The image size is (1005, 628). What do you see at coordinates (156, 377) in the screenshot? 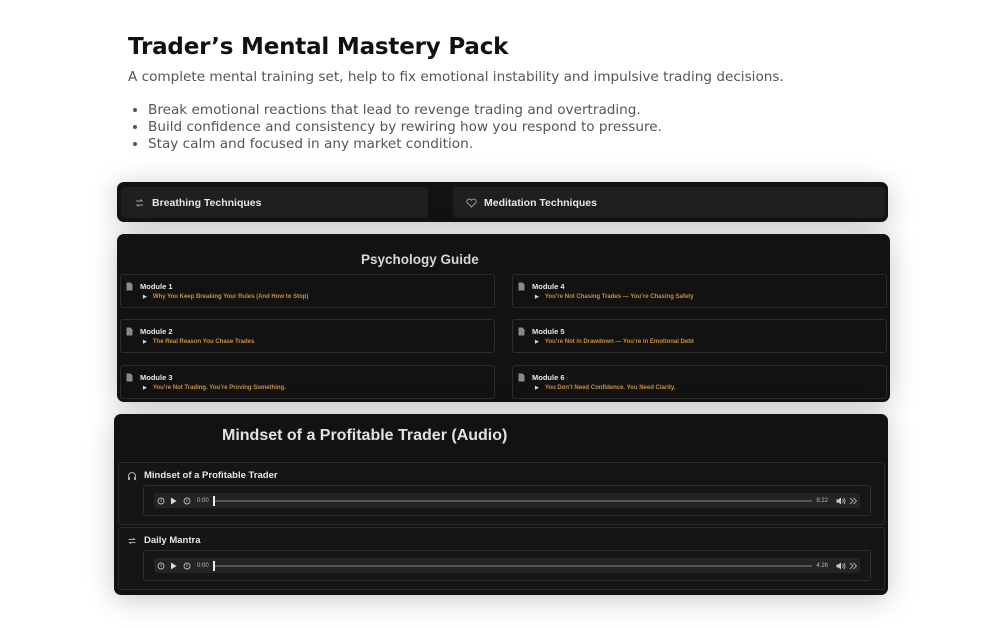
I see `module-label: Module 3` at bounding box center [156, 377].